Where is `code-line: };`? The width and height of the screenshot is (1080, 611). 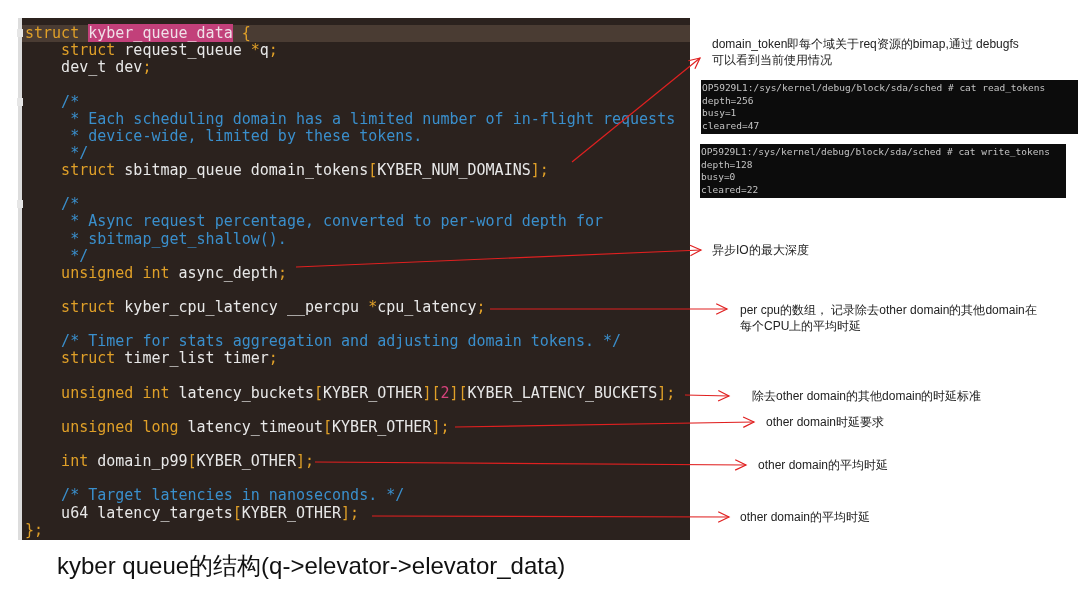 code-line: }; is located at coordinates (34, 529).